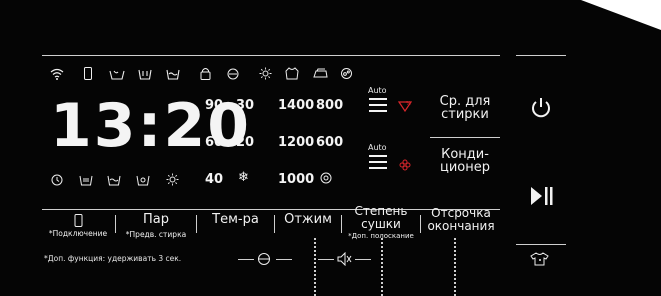 The width and height of the screenshot is (661, 296). I want to click on remote-note: *Подключение, so click(78, 233).